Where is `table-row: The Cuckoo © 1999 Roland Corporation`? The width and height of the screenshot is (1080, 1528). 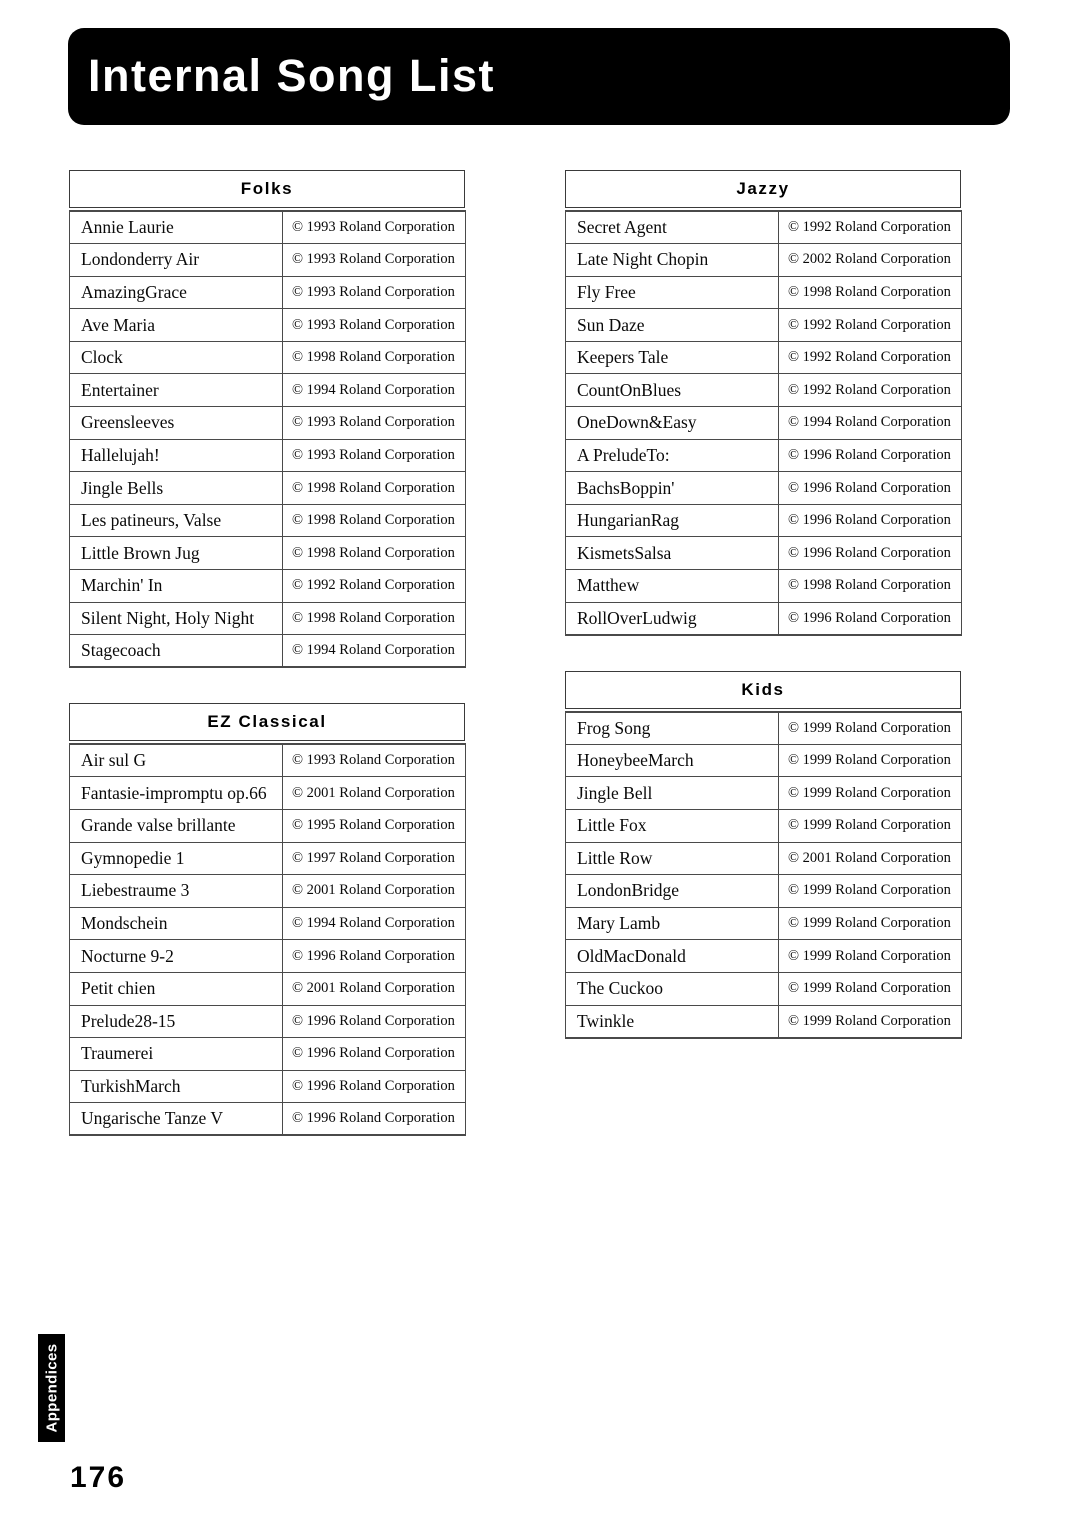
table-row: The Cuckoo © 1999 Roland Corporation is located at coordinates (763, 988).